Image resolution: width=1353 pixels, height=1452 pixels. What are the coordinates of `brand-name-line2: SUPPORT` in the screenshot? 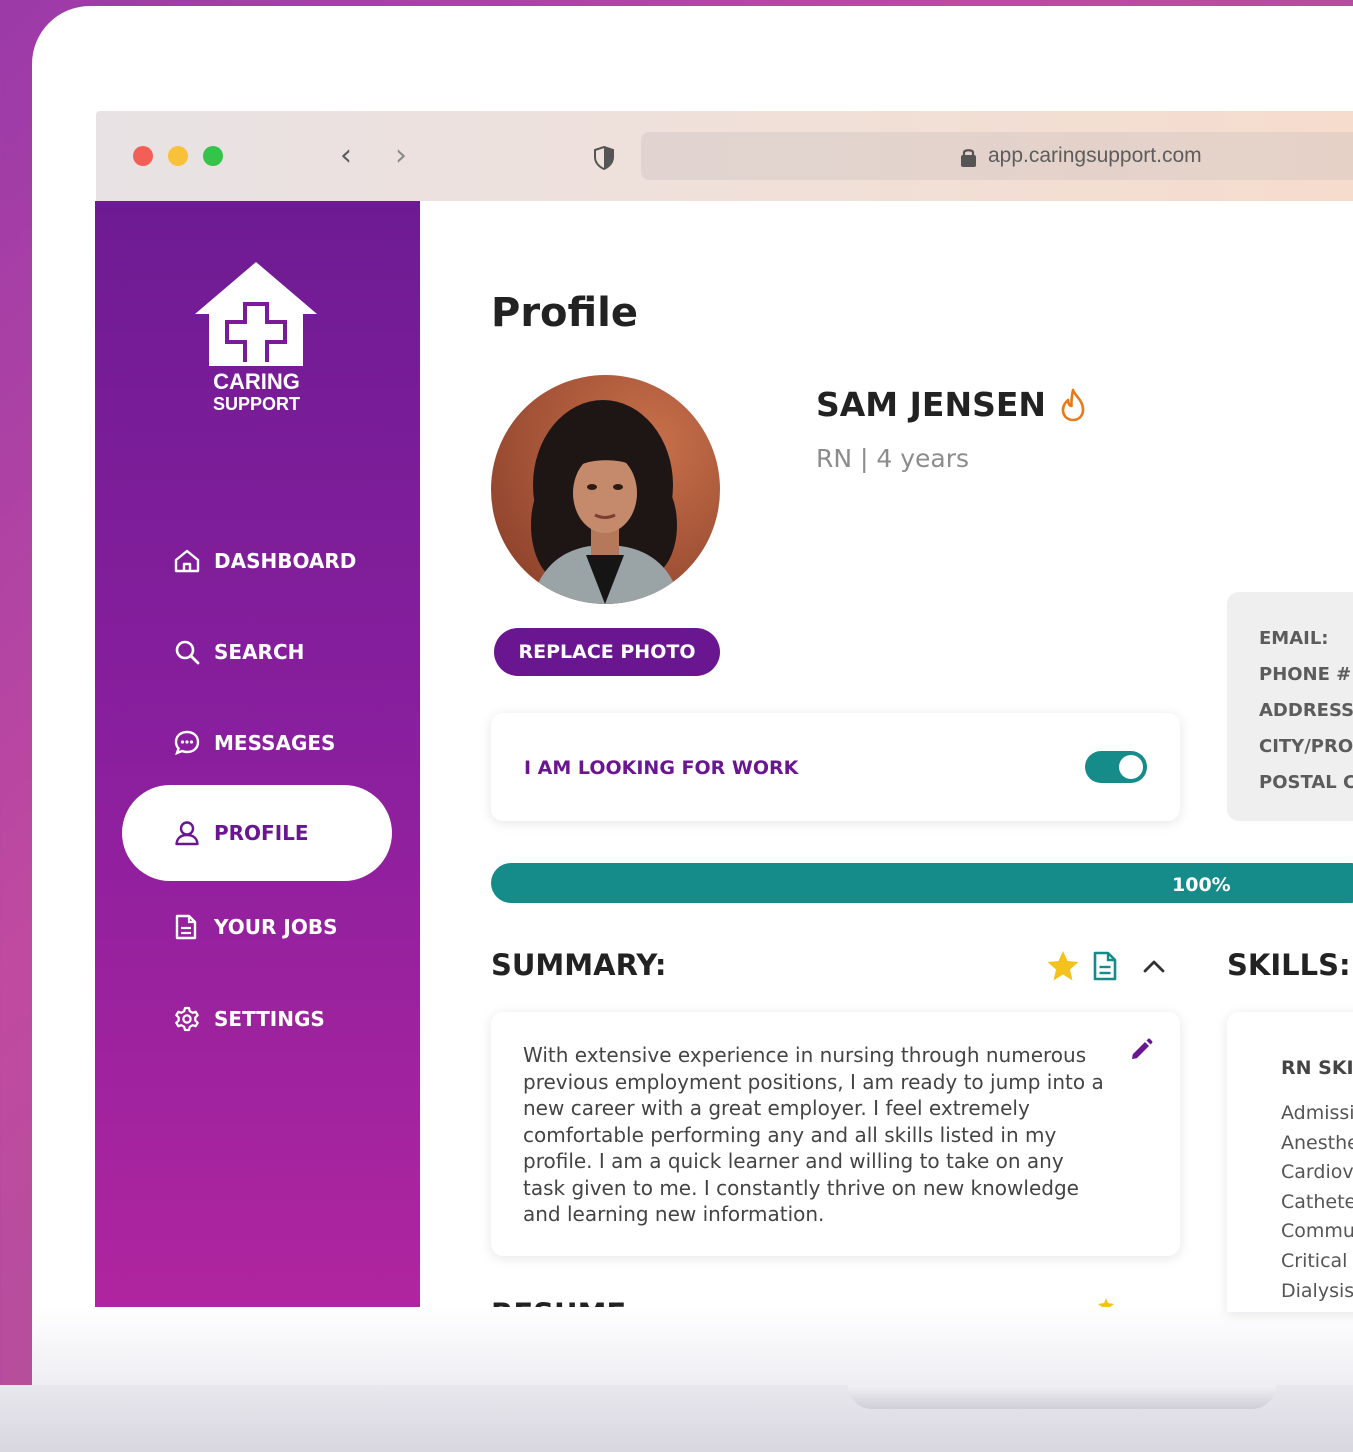 It's located at (256, 404).